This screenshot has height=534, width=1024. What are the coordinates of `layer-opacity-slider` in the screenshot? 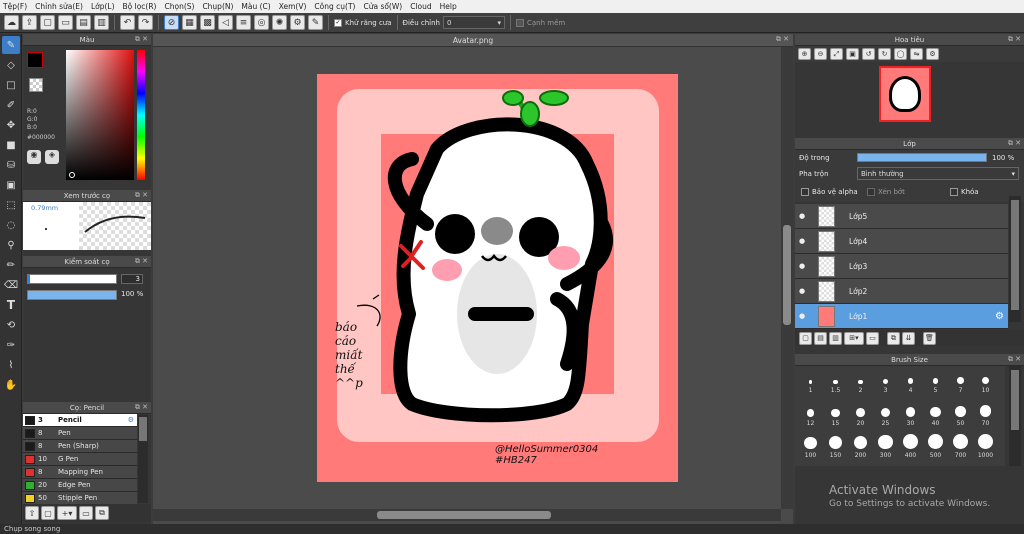 It's located at (922, 157).